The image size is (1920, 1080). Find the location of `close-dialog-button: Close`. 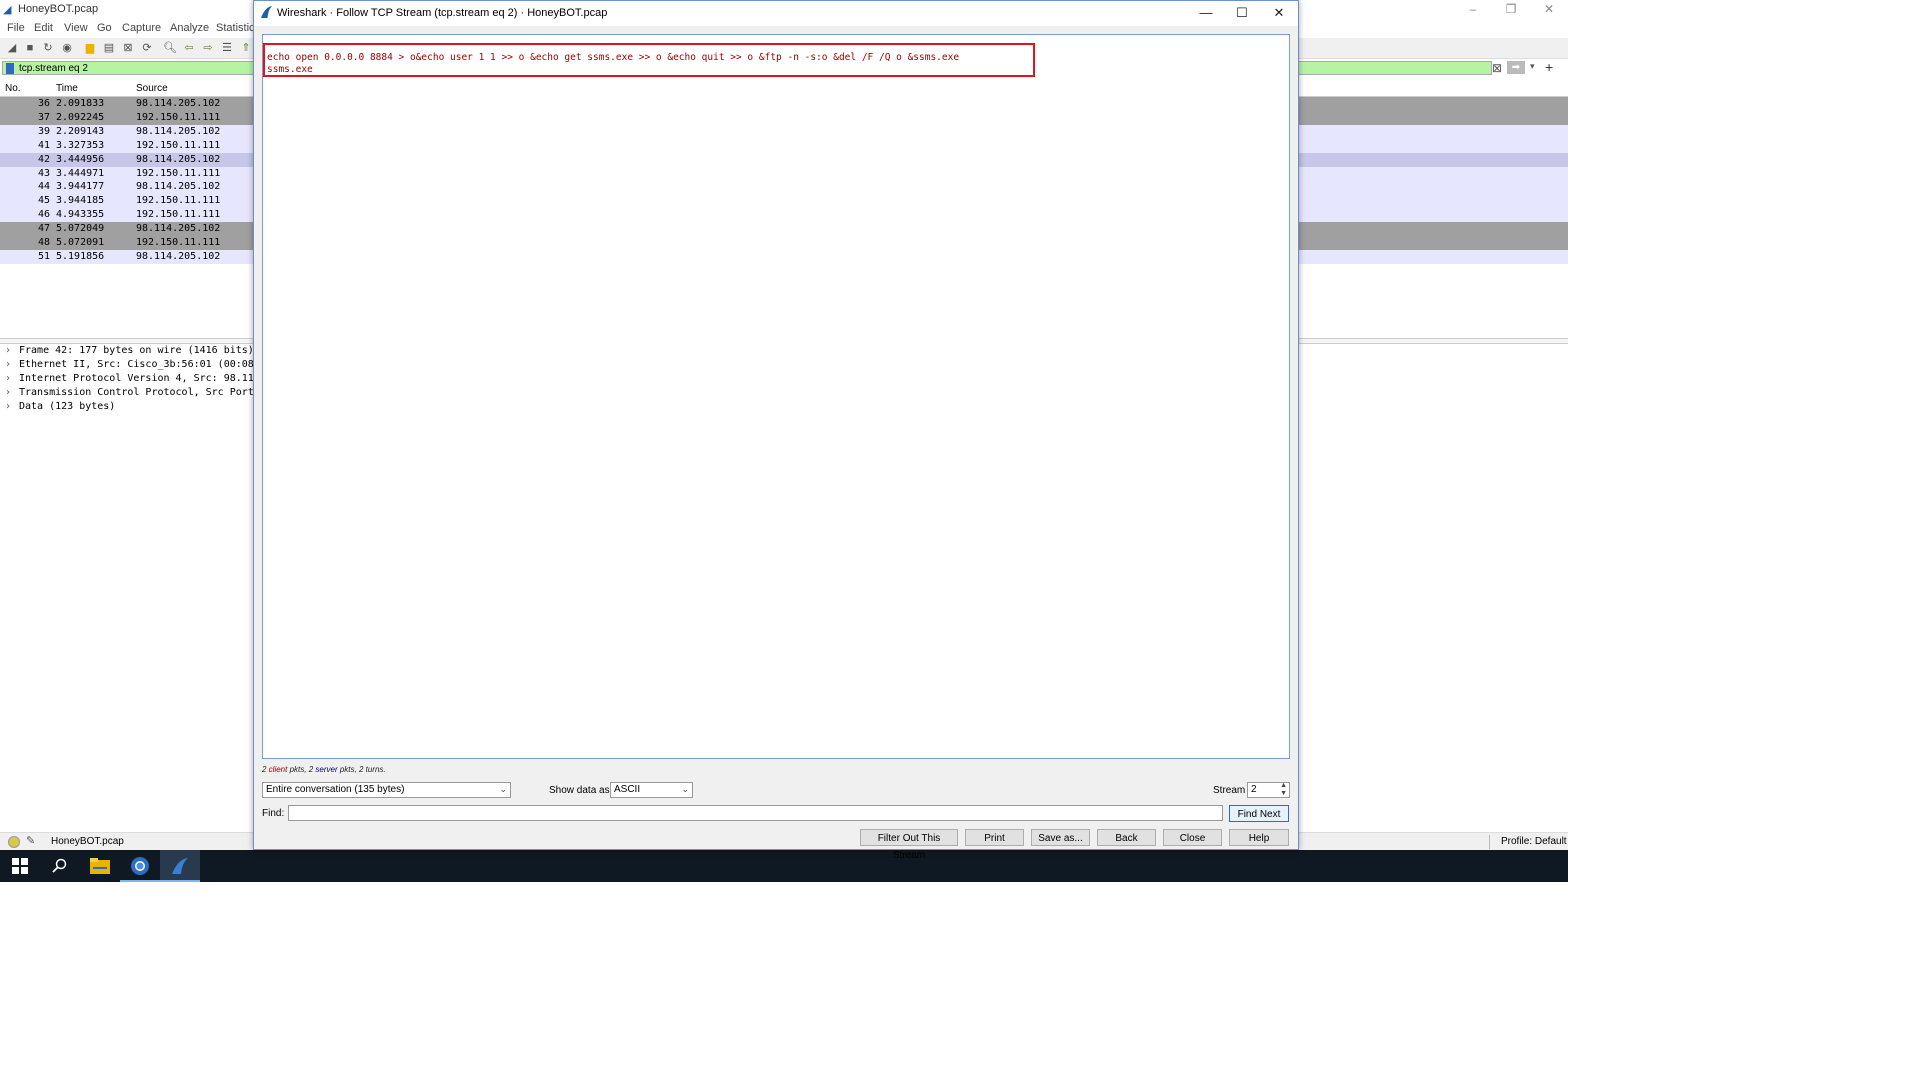

close-dialog-button: Close is located at coordinates (1192, 837).